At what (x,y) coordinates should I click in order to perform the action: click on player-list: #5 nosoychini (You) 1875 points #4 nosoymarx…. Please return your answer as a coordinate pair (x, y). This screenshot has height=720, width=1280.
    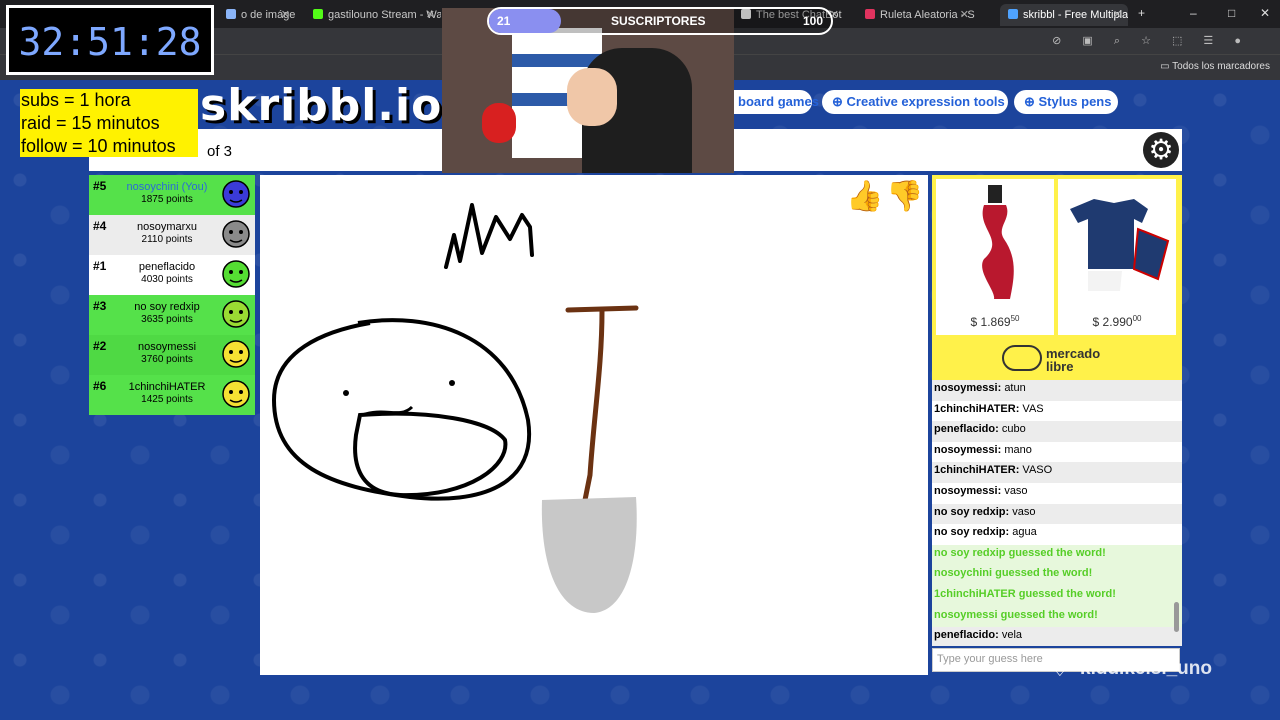
    Looking at the image, I should click on (172, 295).